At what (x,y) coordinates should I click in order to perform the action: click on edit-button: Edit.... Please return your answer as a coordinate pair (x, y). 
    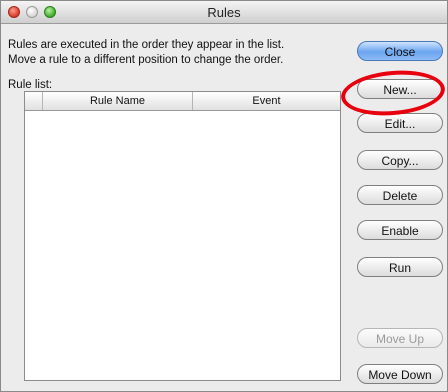
    Looking at the image, I should click on (400, 123).